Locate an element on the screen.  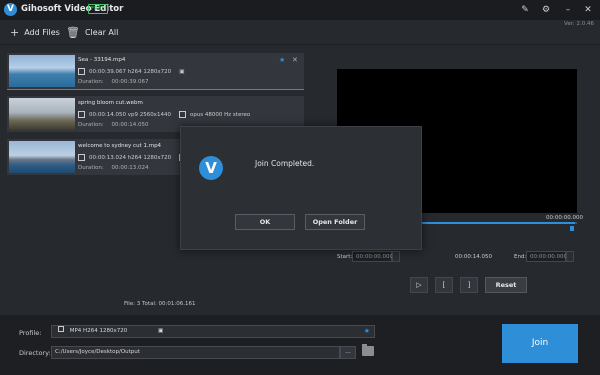
folder-icon is located at coordinates (368, 350).